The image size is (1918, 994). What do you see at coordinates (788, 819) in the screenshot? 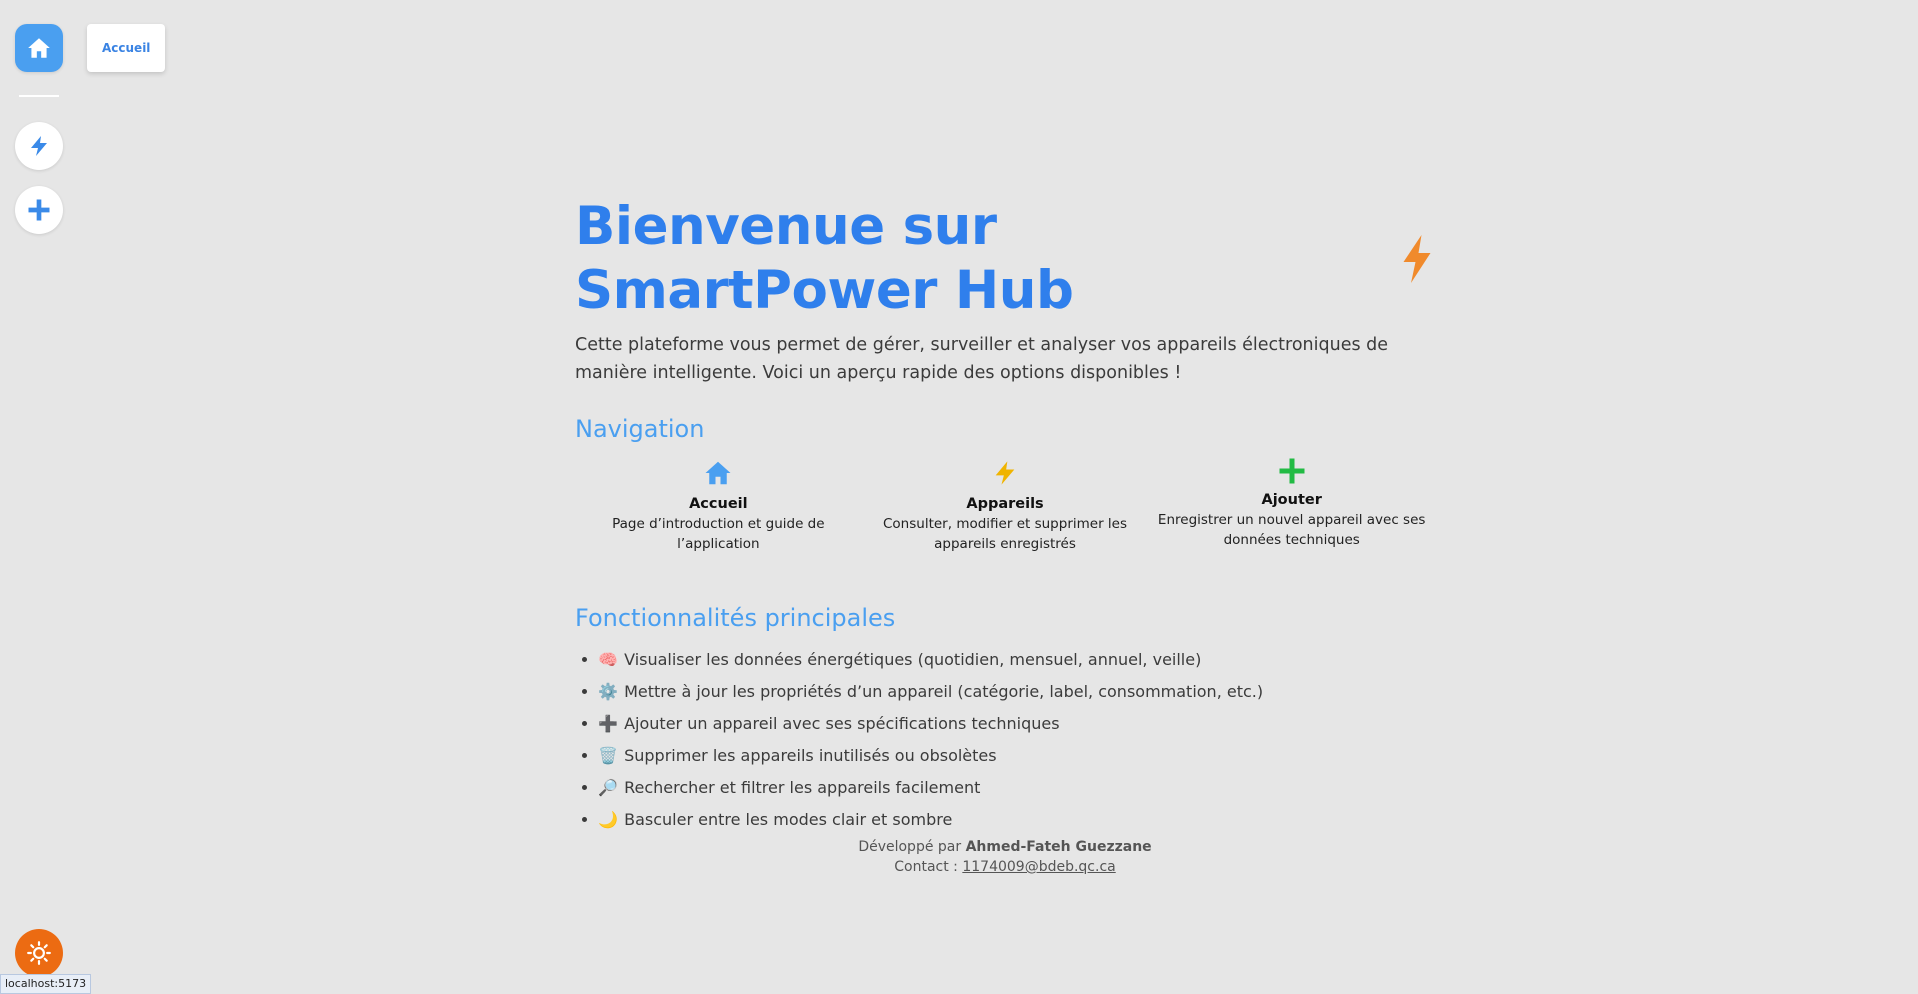
I see `feature-text: Basculer entre les modes clair et sombre` at bounding box center [788, 819].